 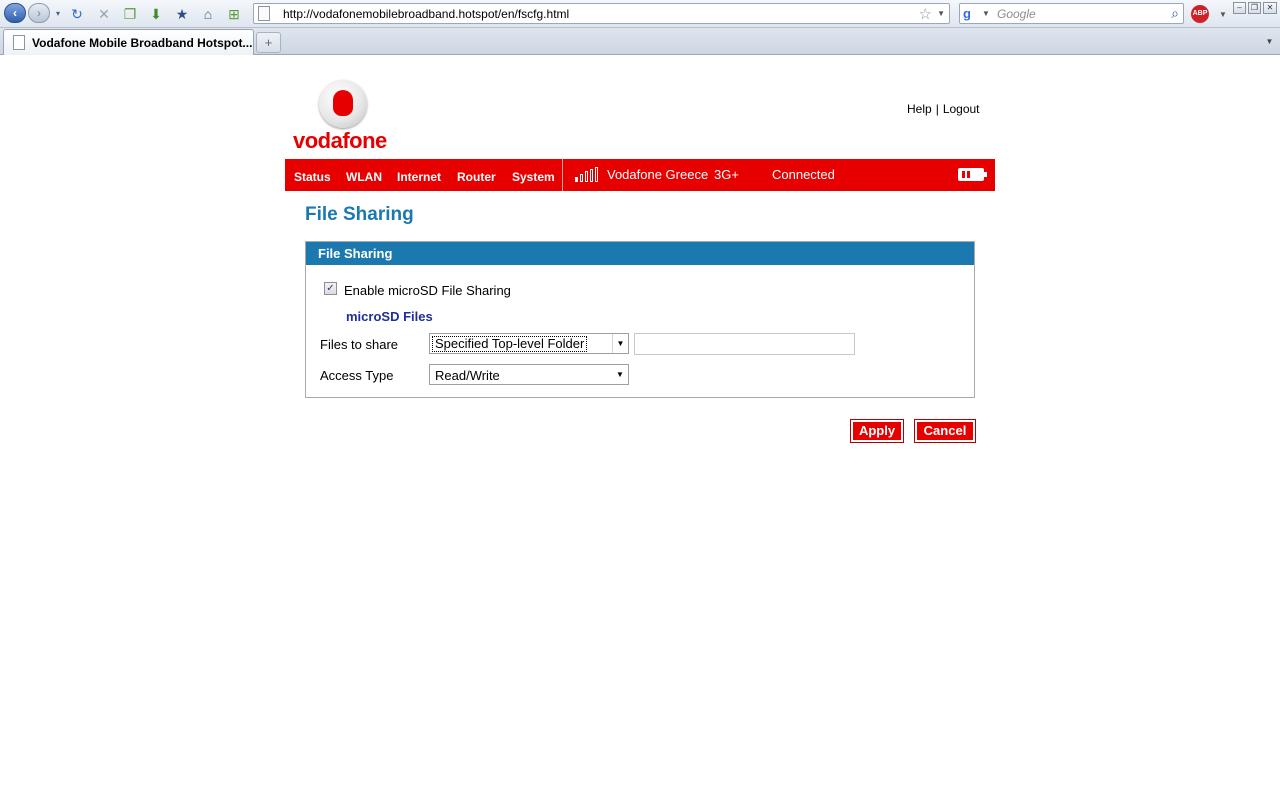 I want to click on minimize-button: –, so click(x=1239, y=8).